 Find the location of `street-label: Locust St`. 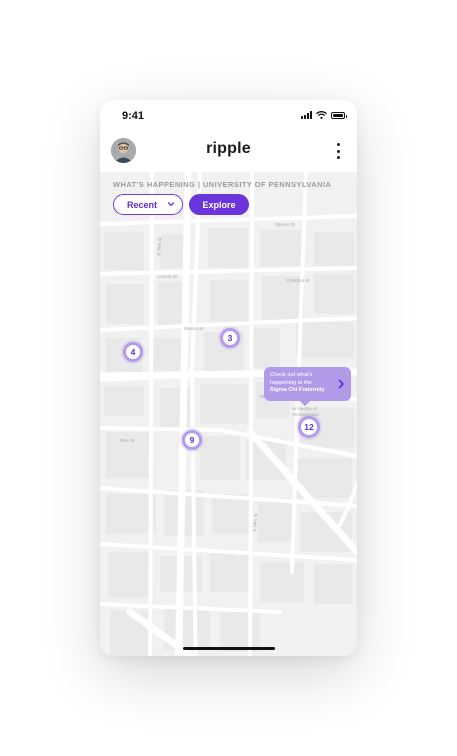

street-label: Locust St is located at coordinates (168, 276).